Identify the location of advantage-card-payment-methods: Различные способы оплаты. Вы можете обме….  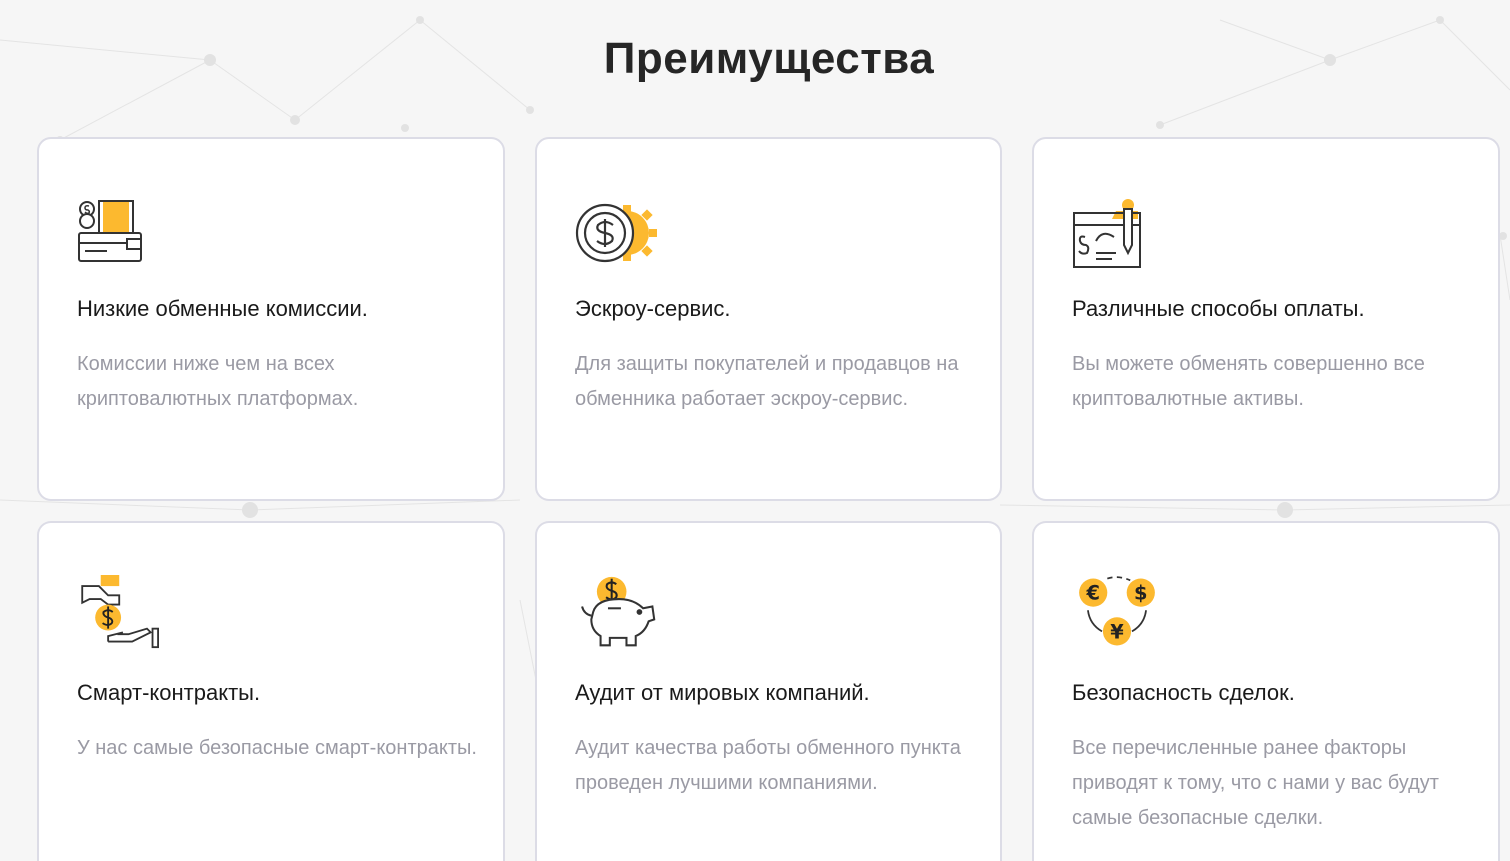
(1266, 319).